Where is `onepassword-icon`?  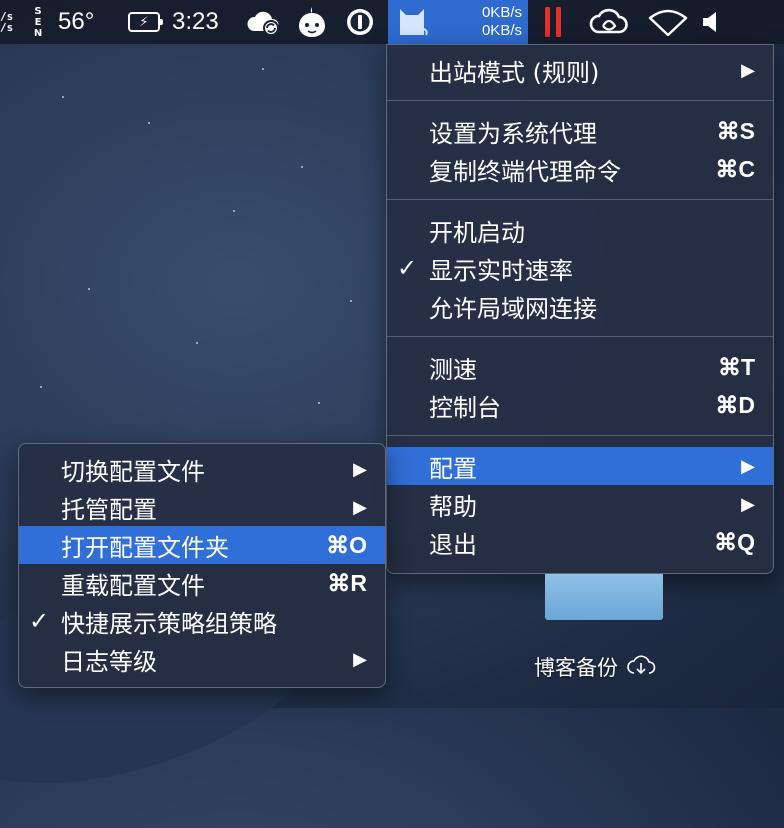 onepassword-icon is located at coordinates (360, 22).